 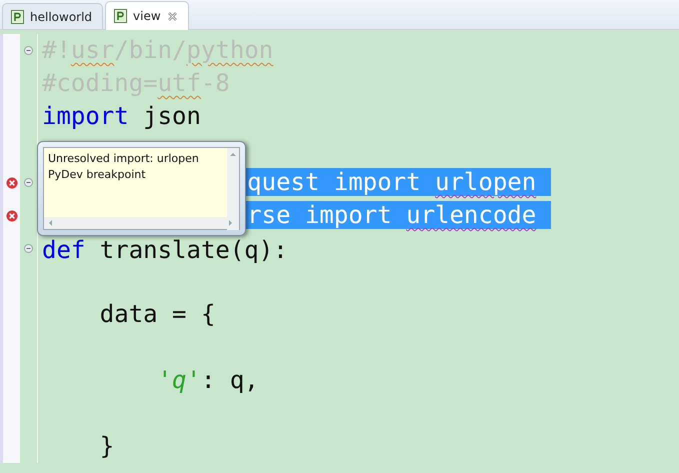 What do you see at coordinates (207, 380) in the screenshot?
I see `code-line: 'q': q,` at bounding box center [207, 380].